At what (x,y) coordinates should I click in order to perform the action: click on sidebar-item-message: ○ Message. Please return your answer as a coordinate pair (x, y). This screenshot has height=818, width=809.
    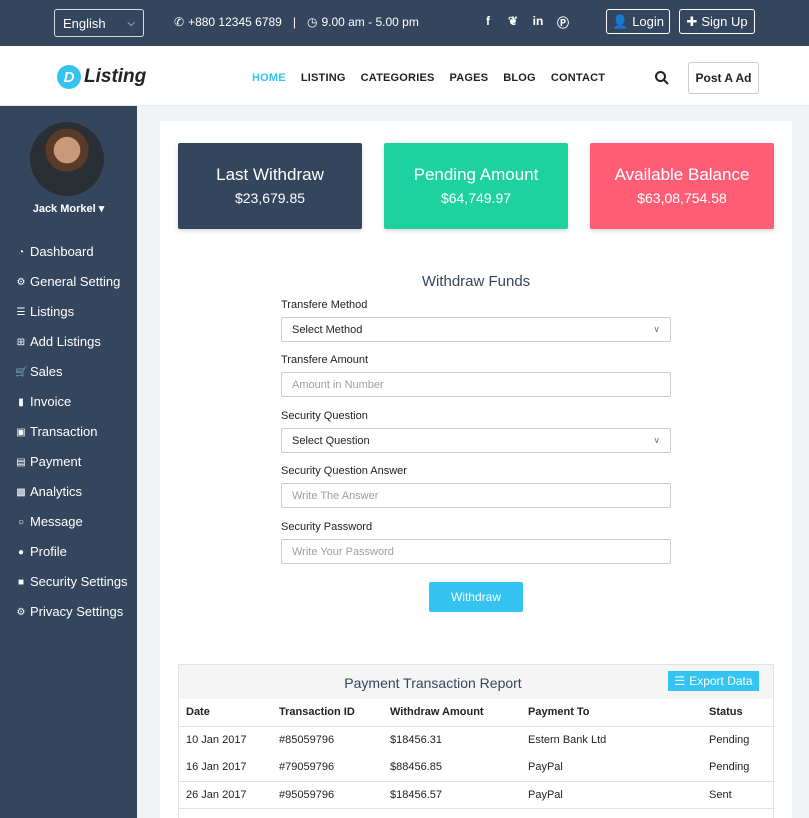
    Looking at the image, I should click on (75, 522).